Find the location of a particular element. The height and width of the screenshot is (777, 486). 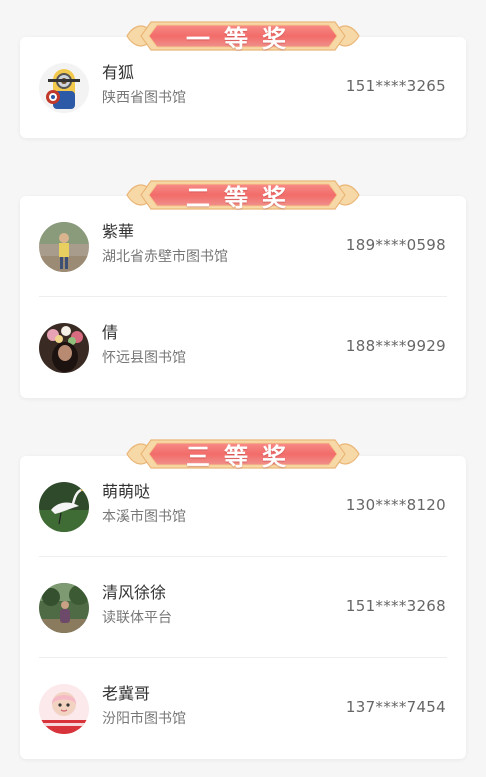

winner-library: 湖北省赤壁市图书馆 is located at coordinates (165, 257).